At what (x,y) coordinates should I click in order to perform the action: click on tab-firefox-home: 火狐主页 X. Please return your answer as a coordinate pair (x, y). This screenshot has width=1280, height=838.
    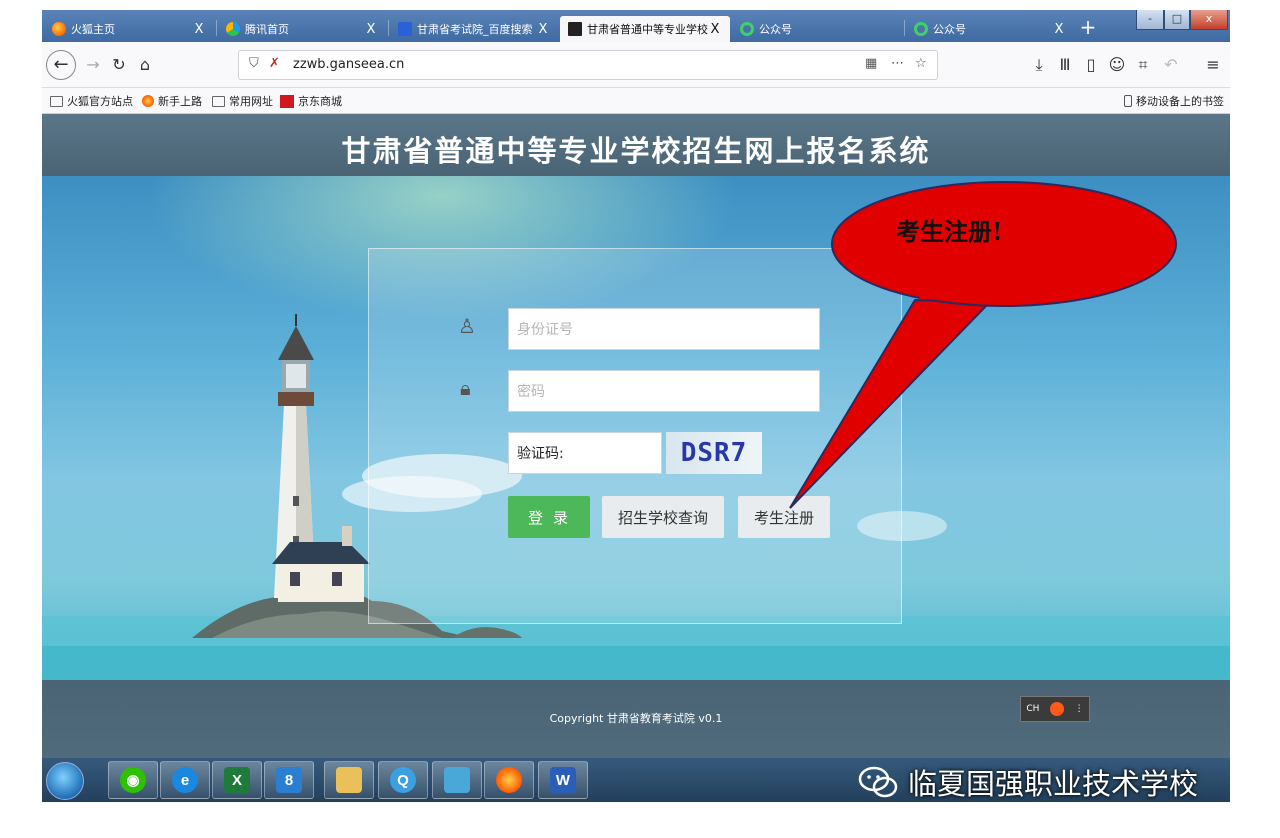
    Looking at the image, I should click on (129, 29).